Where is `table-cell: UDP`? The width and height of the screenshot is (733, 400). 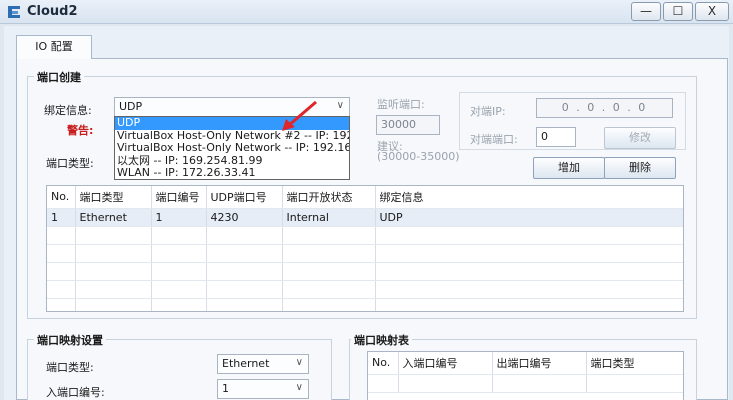 table-cell: UDP is located at coordinates (529, 217).